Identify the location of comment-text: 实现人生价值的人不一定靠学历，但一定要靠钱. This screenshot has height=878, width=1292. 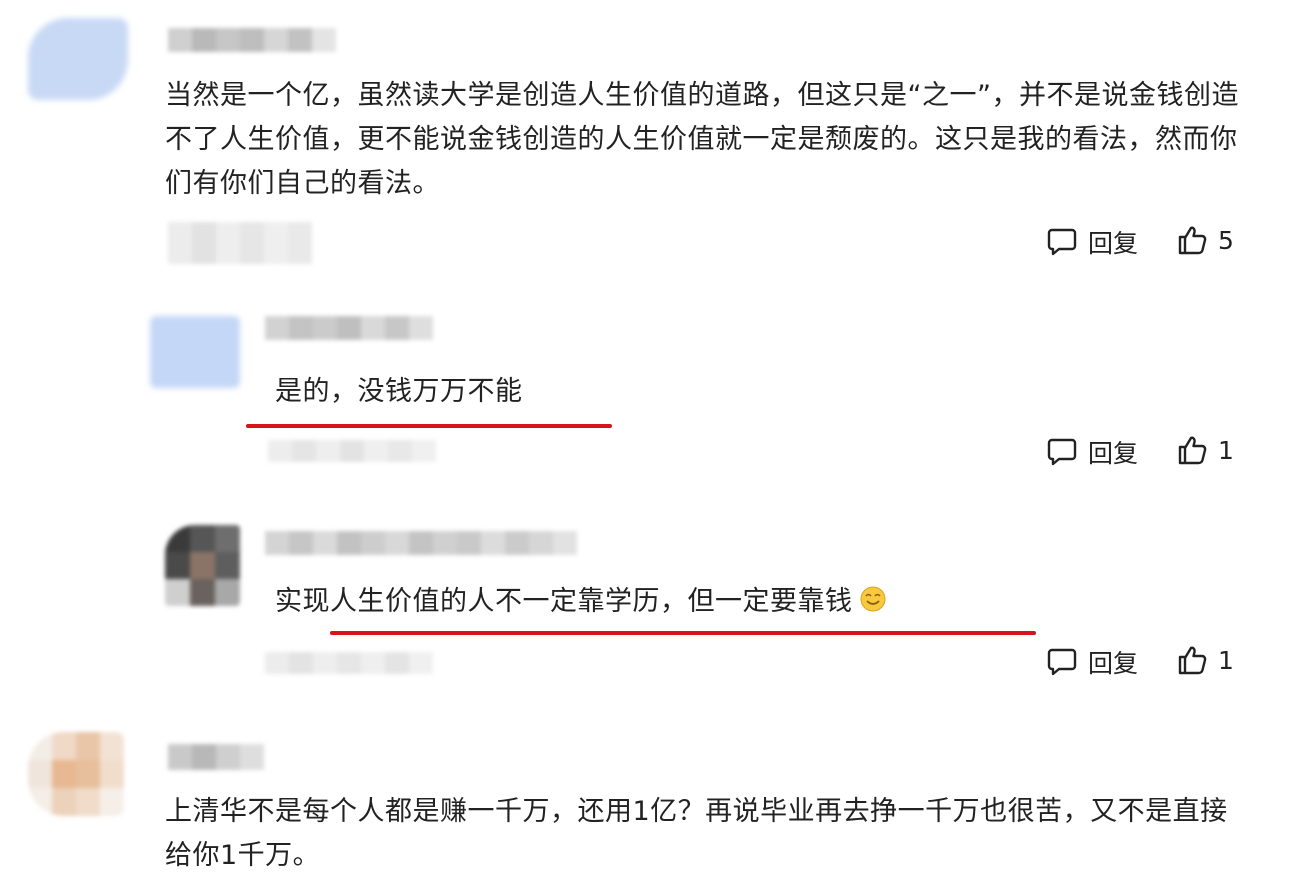
(625, 602).